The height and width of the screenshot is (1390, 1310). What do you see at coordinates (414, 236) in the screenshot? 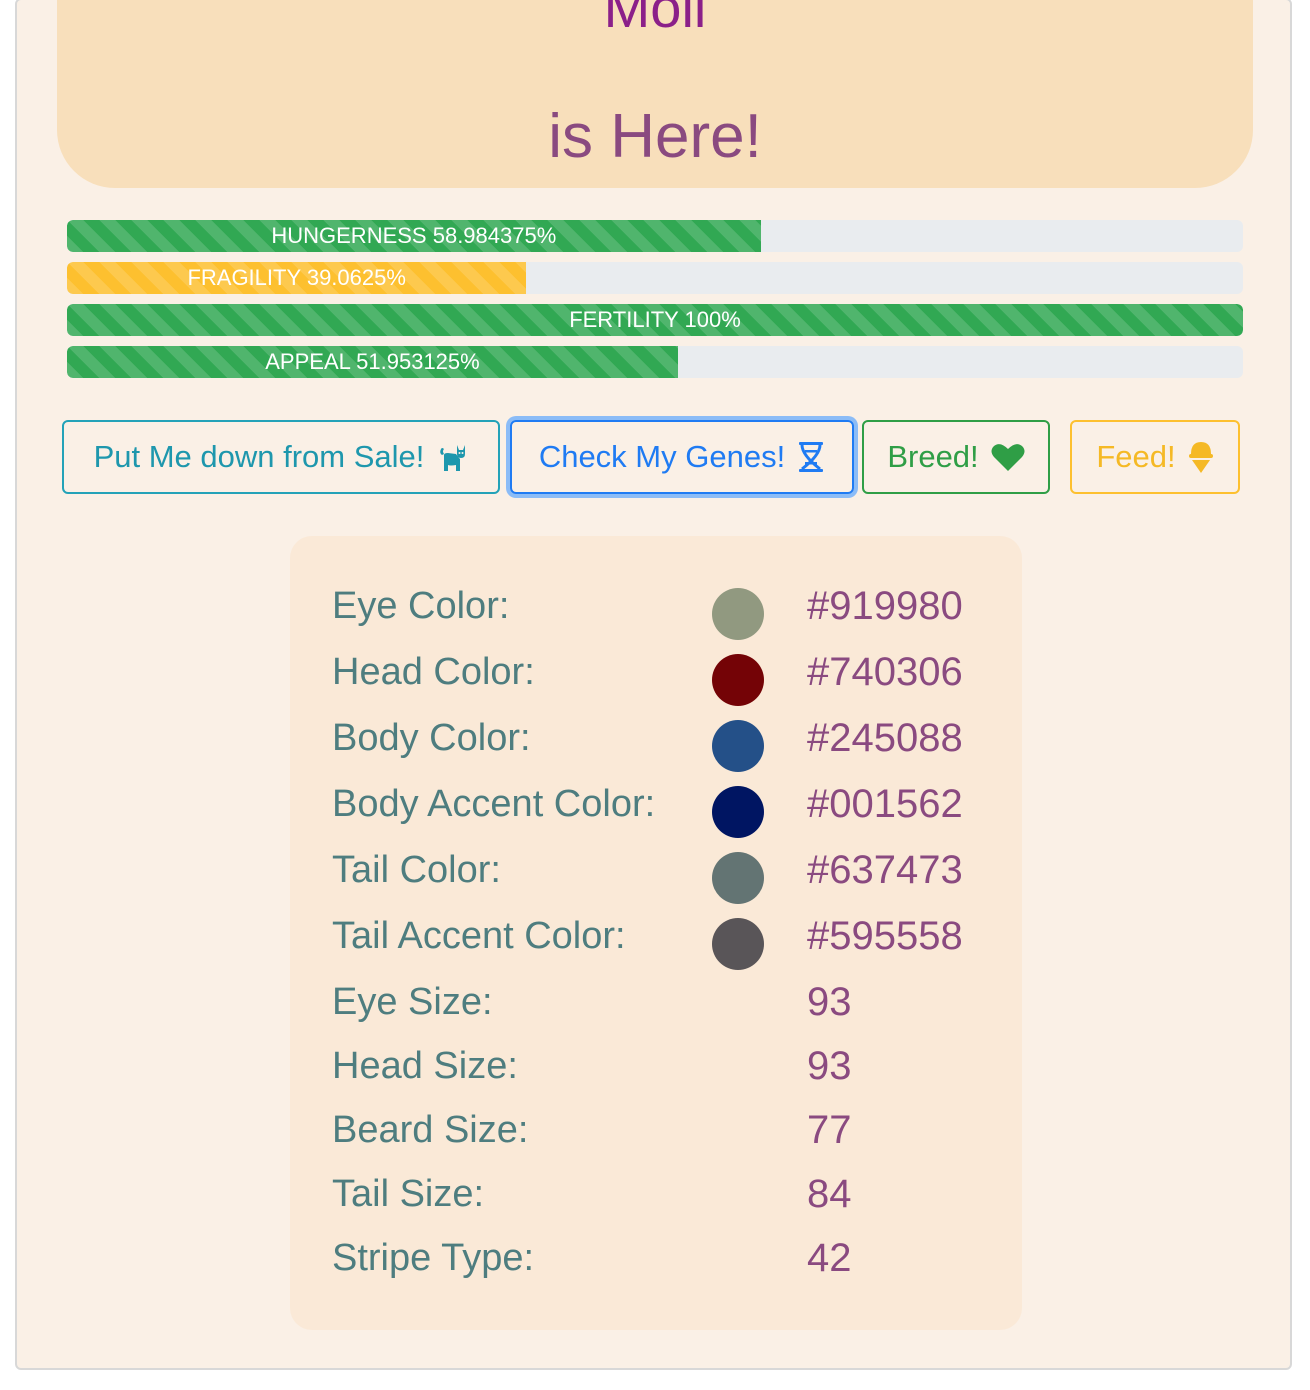
I see `hungerness-fill: HUNGERNESS 58.984375%` at bounding box center [414, 236].